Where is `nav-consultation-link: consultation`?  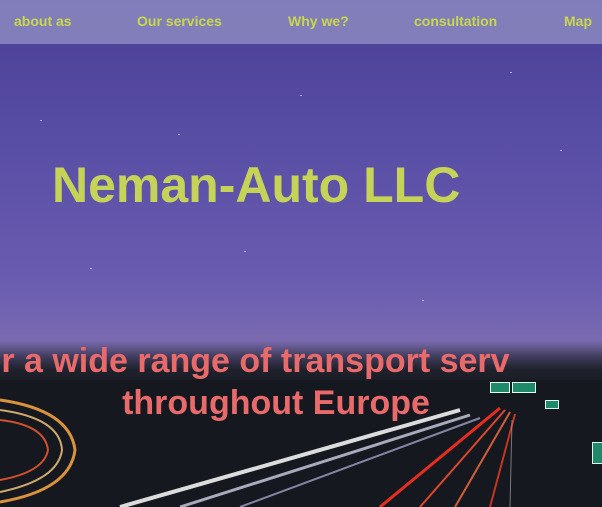
nav-consultation-link: consultation is located at coordinates (455, 21).